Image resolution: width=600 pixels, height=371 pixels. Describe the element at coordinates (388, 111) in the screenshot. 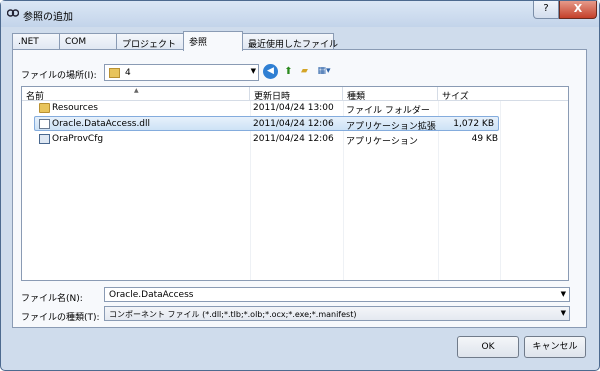

I see `item-type: ファイル フォルダー` at that location.